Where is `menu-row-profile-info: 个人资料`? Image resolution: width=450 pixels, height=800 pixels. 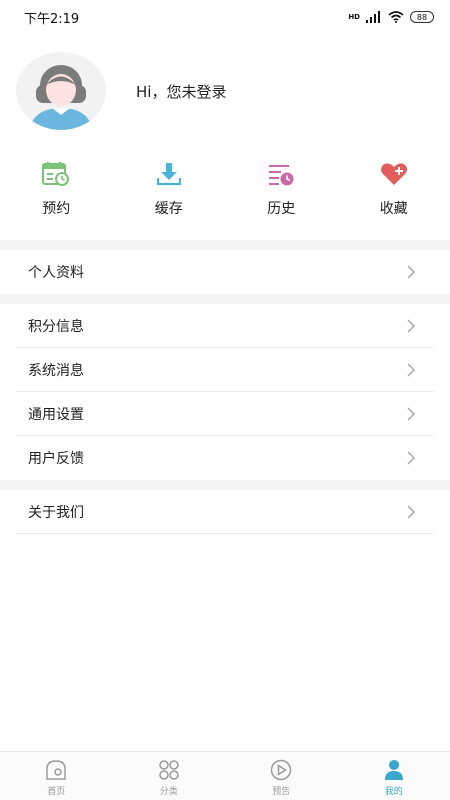 menu-row-profile-info: 个人资料 is located at coordinates (225, 272).